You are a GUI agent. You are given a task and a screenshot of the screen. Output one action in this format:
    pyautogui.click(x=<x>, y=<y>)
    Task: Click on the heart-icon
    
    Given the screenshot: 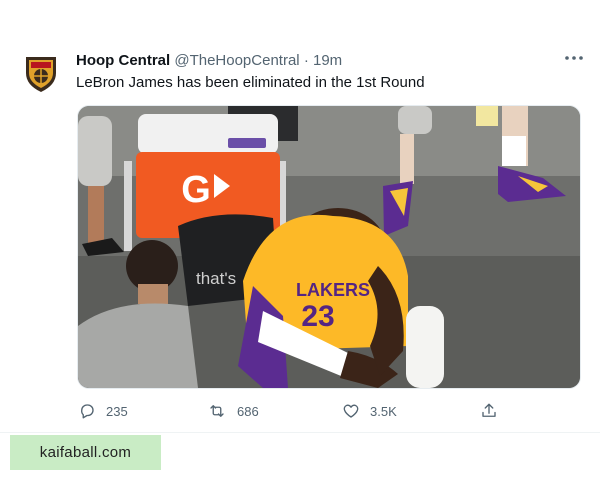 What is the action you would take?
    pyautogui.click(x=351, y=411)
    